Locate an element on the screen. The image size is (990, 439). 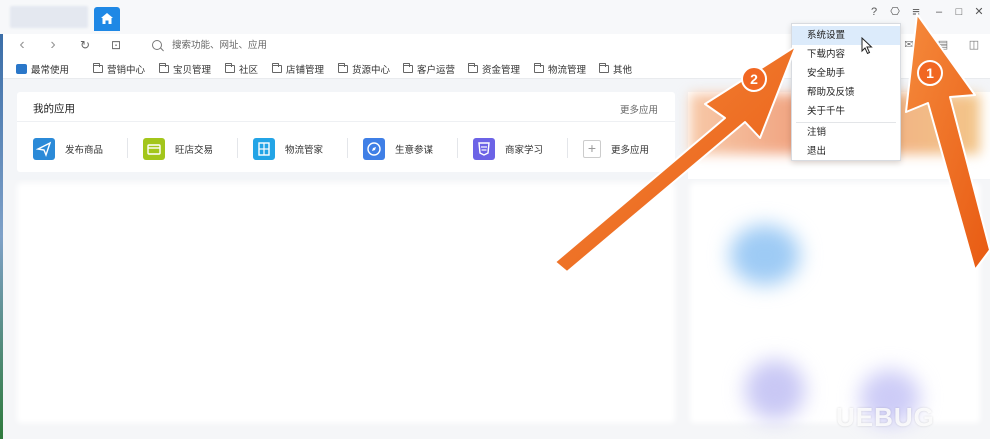
bookmark-folder: 物流管理 is located at coordinates (560, 69).